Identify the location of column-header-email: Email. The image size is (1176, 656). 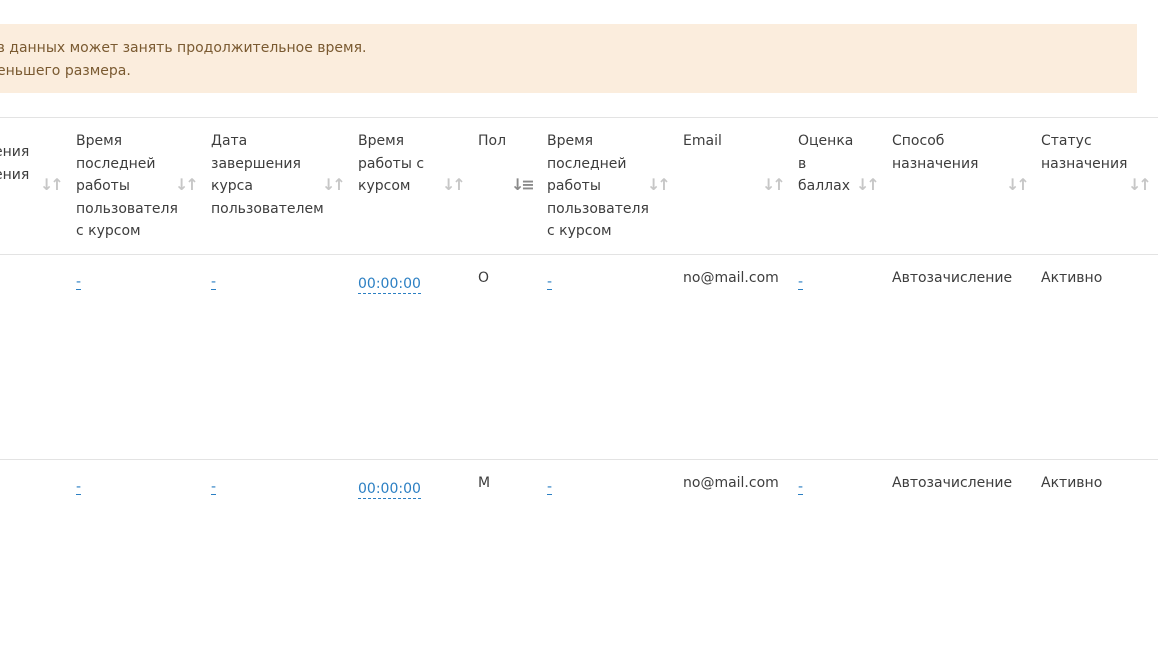
(702, 141).